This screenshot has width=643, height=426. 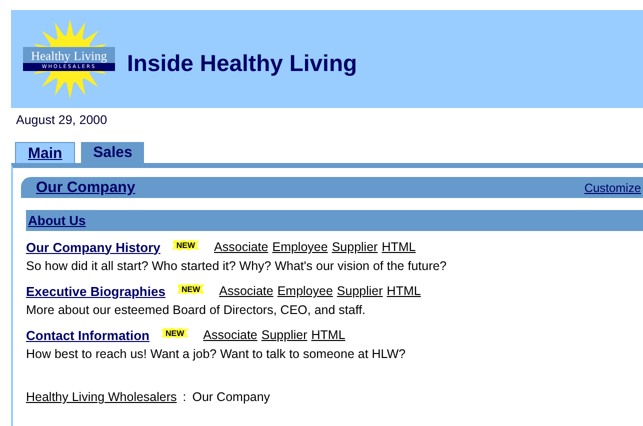 I want to click on item-title-link: Our Company History, so click(x=93, y=247).